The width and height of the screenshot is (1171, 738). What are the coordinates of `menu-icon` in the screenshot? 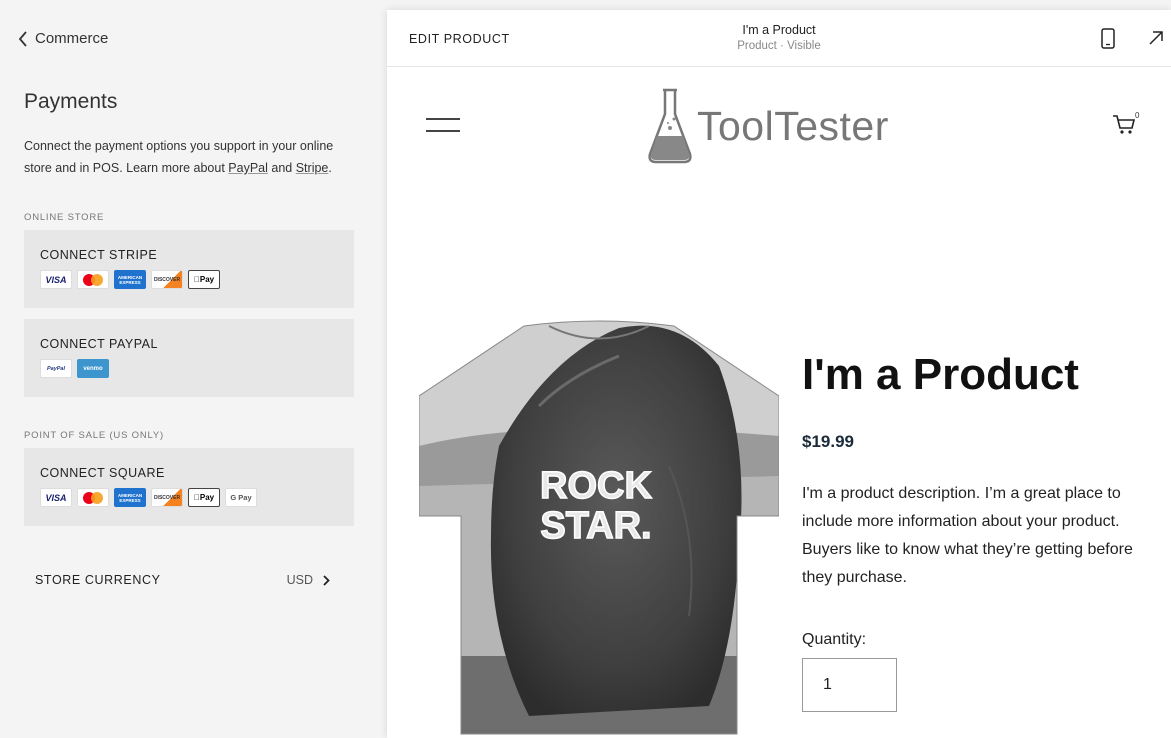 It's located at (443, 130).